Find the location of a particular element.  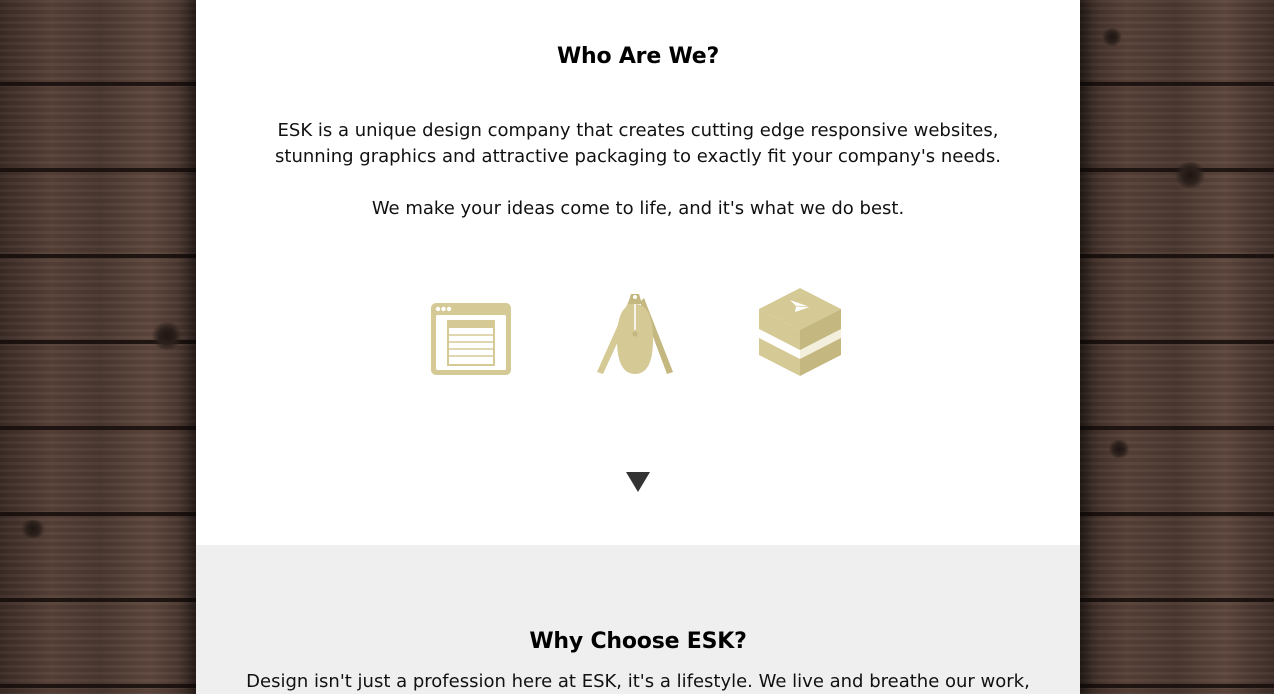

web-browser-icon is located at coordinates (471, 339).